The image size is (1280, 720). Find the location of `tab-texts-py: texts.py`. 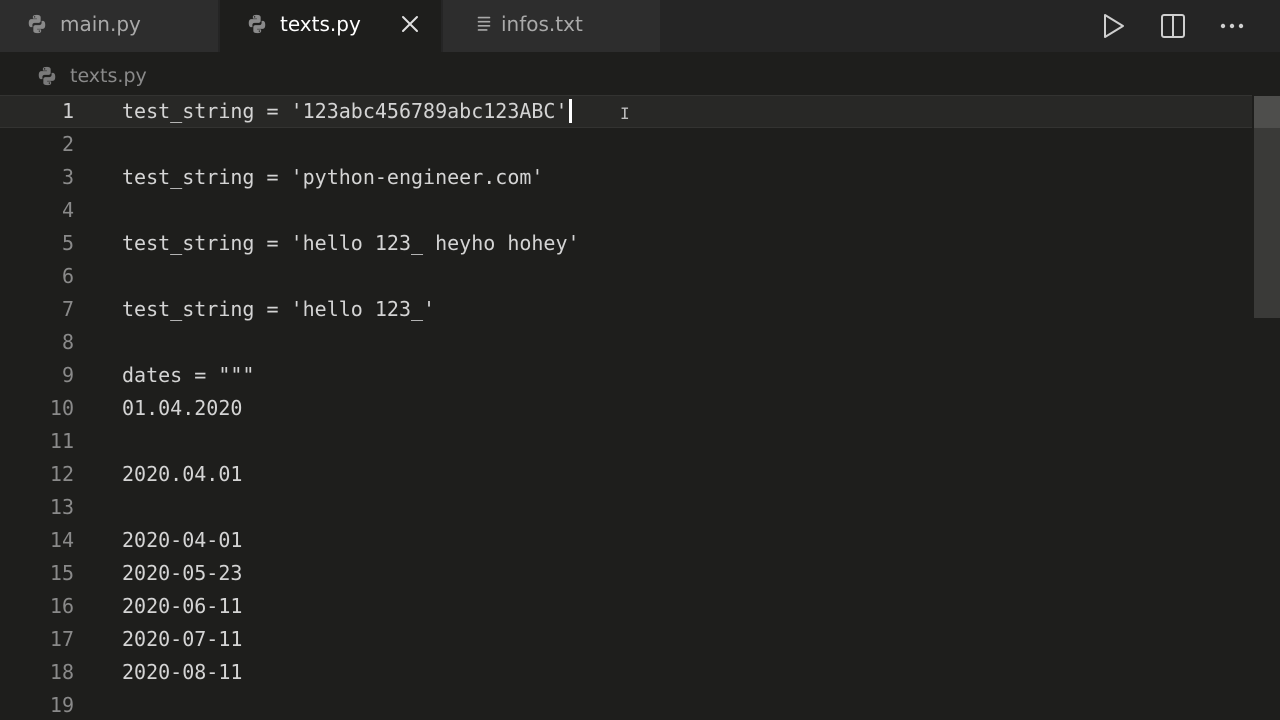

tab-texts-py: texts.py is located at coordinates (330, 26).